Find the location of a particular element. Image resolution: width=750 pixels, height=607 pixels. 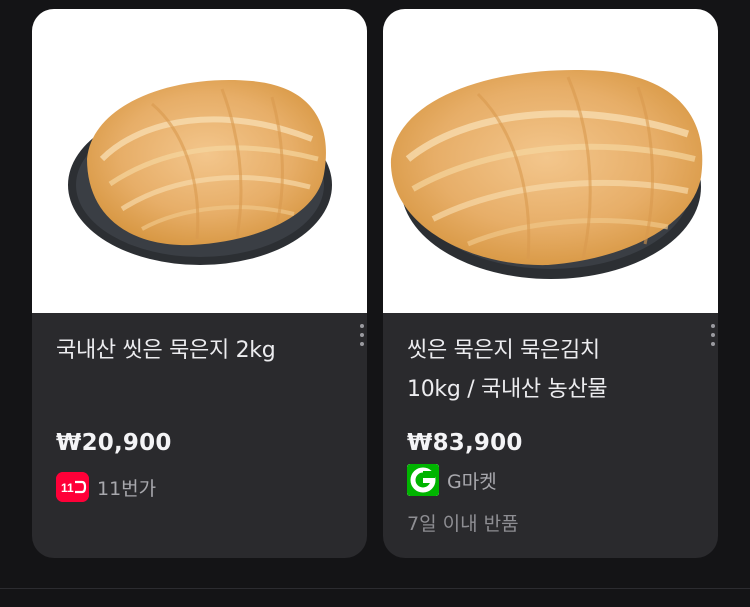

product-price-2: ₩83,900 is located at coordinates (465, 443).